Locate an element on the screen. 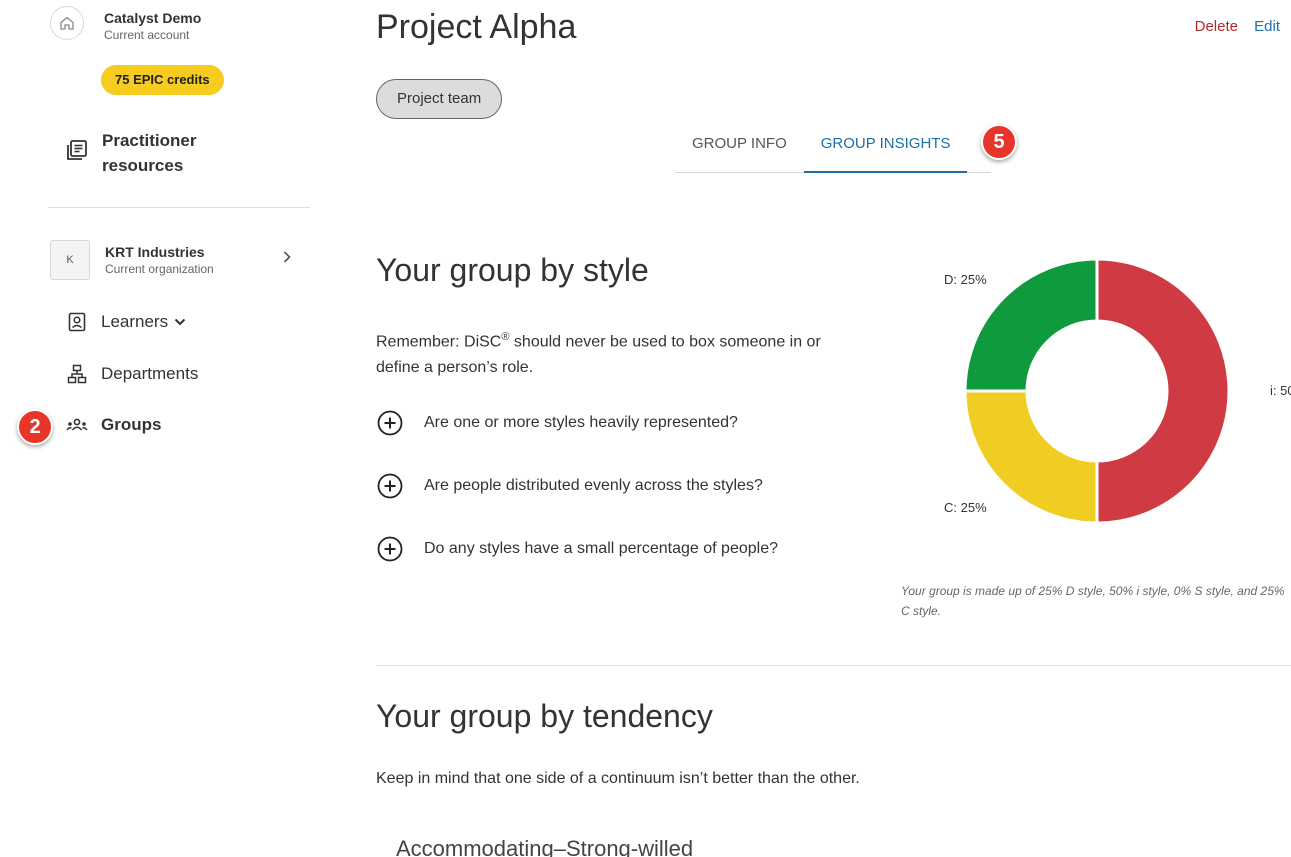 The width and height of the screenshot is (1291, 857). page-actions: Delete Edit is located at coordinates (1231, 26).